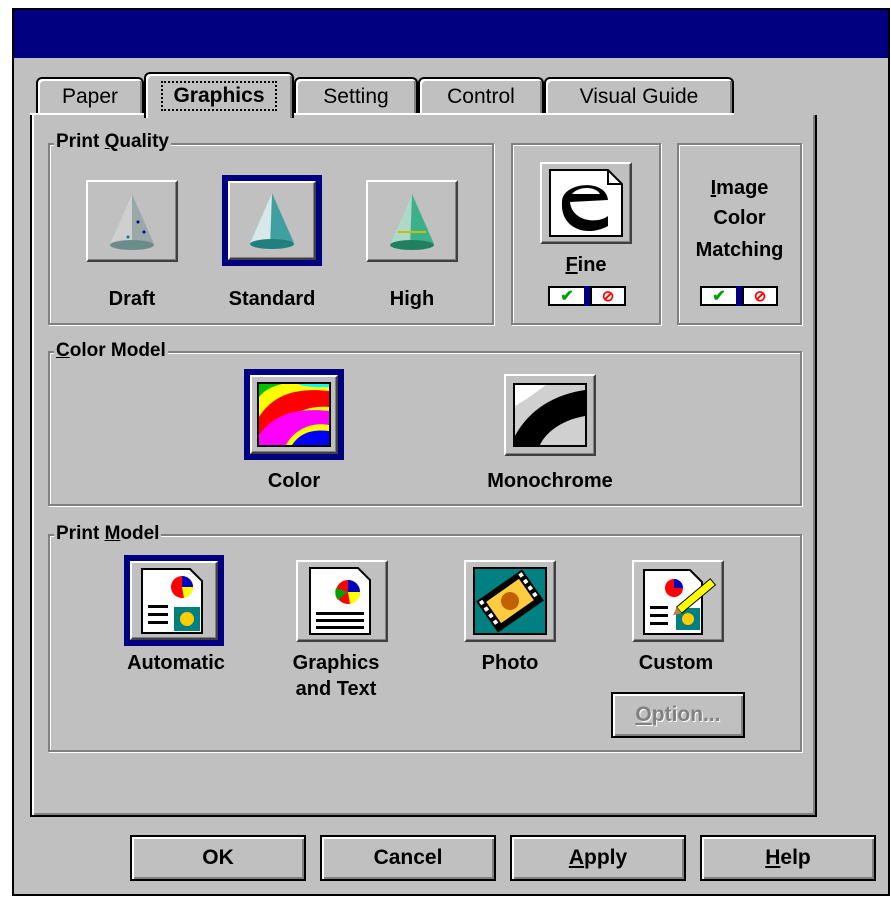  I want to click on standard-quality-button, so click(272, 220).